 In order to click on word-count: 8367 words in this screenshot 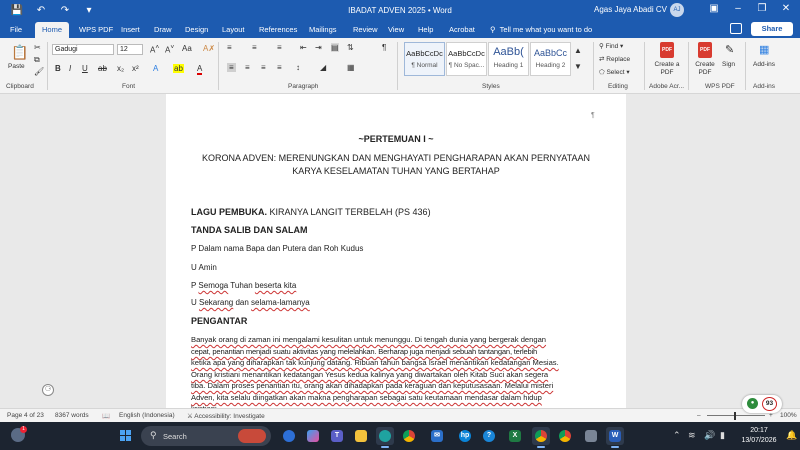, I will do `click(72, 415)`.